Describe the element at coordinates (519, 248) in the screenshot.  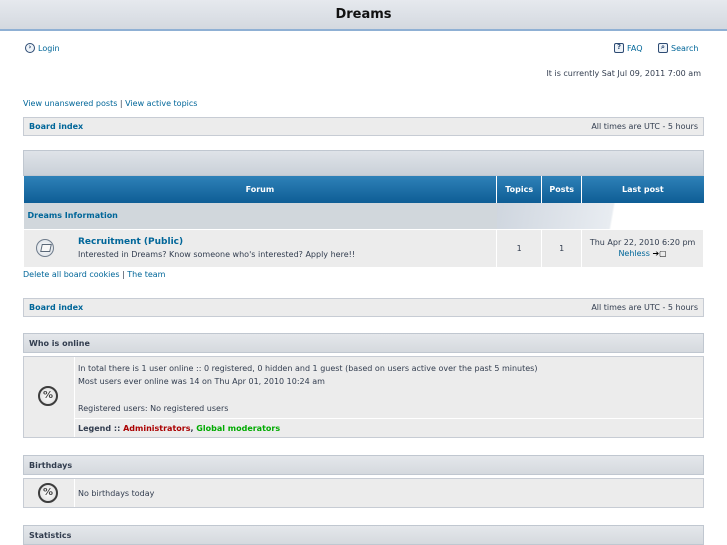
I see `forum-topics-count: 1` at that location.